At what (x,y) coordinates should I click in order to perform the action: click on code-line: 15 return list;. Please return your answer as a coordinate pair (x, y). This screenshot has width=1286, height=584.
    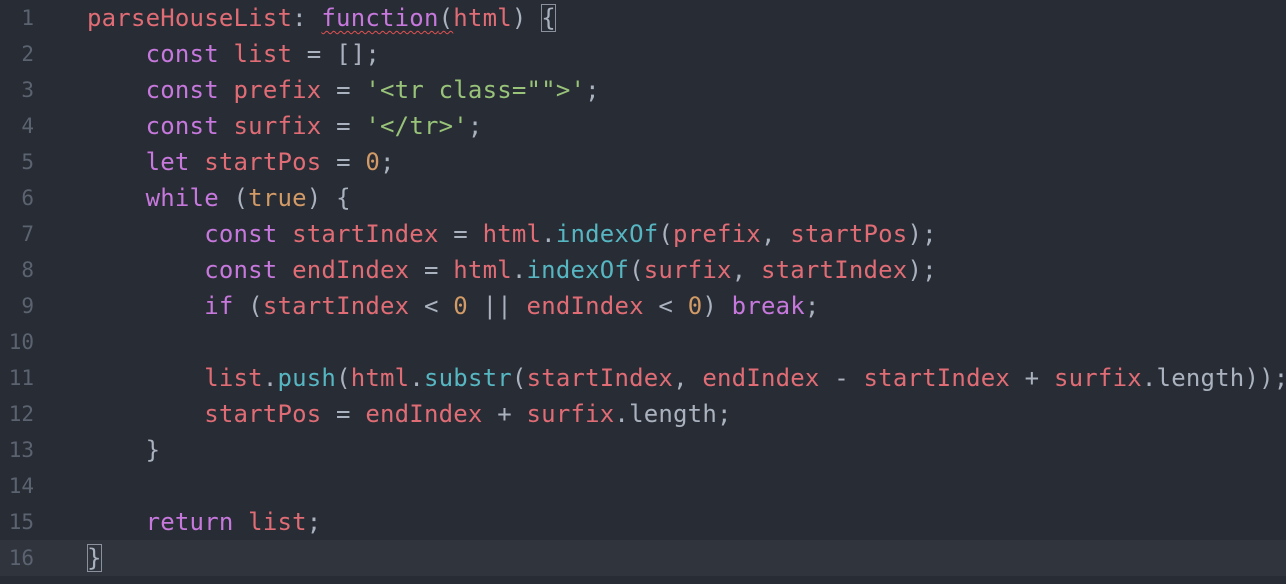
    Looking at the image, I should click on (643, 522).